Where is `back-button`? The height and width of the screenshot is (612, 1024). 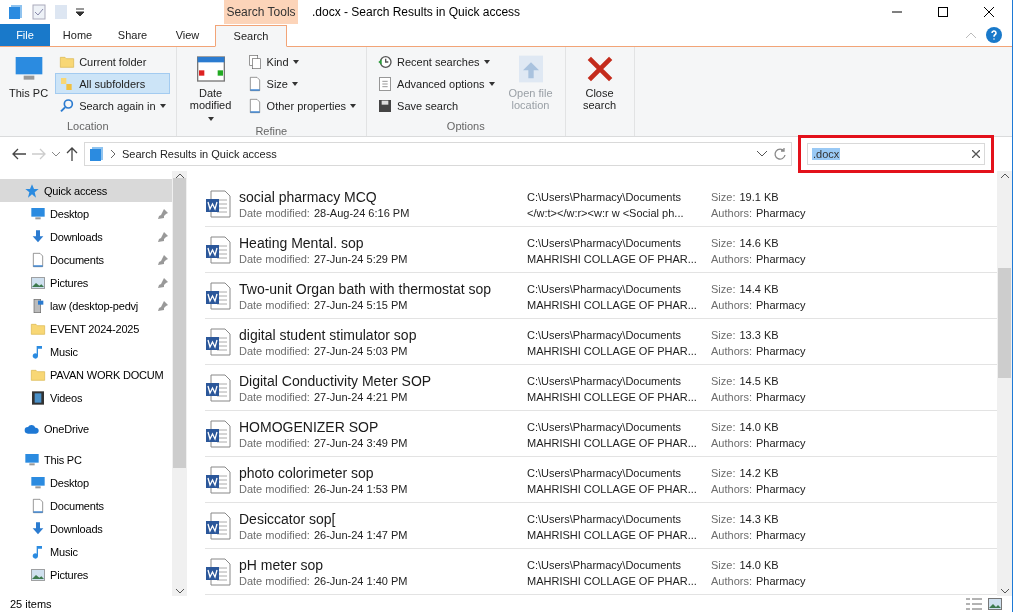
back-button is located at coordinates (19, 154).